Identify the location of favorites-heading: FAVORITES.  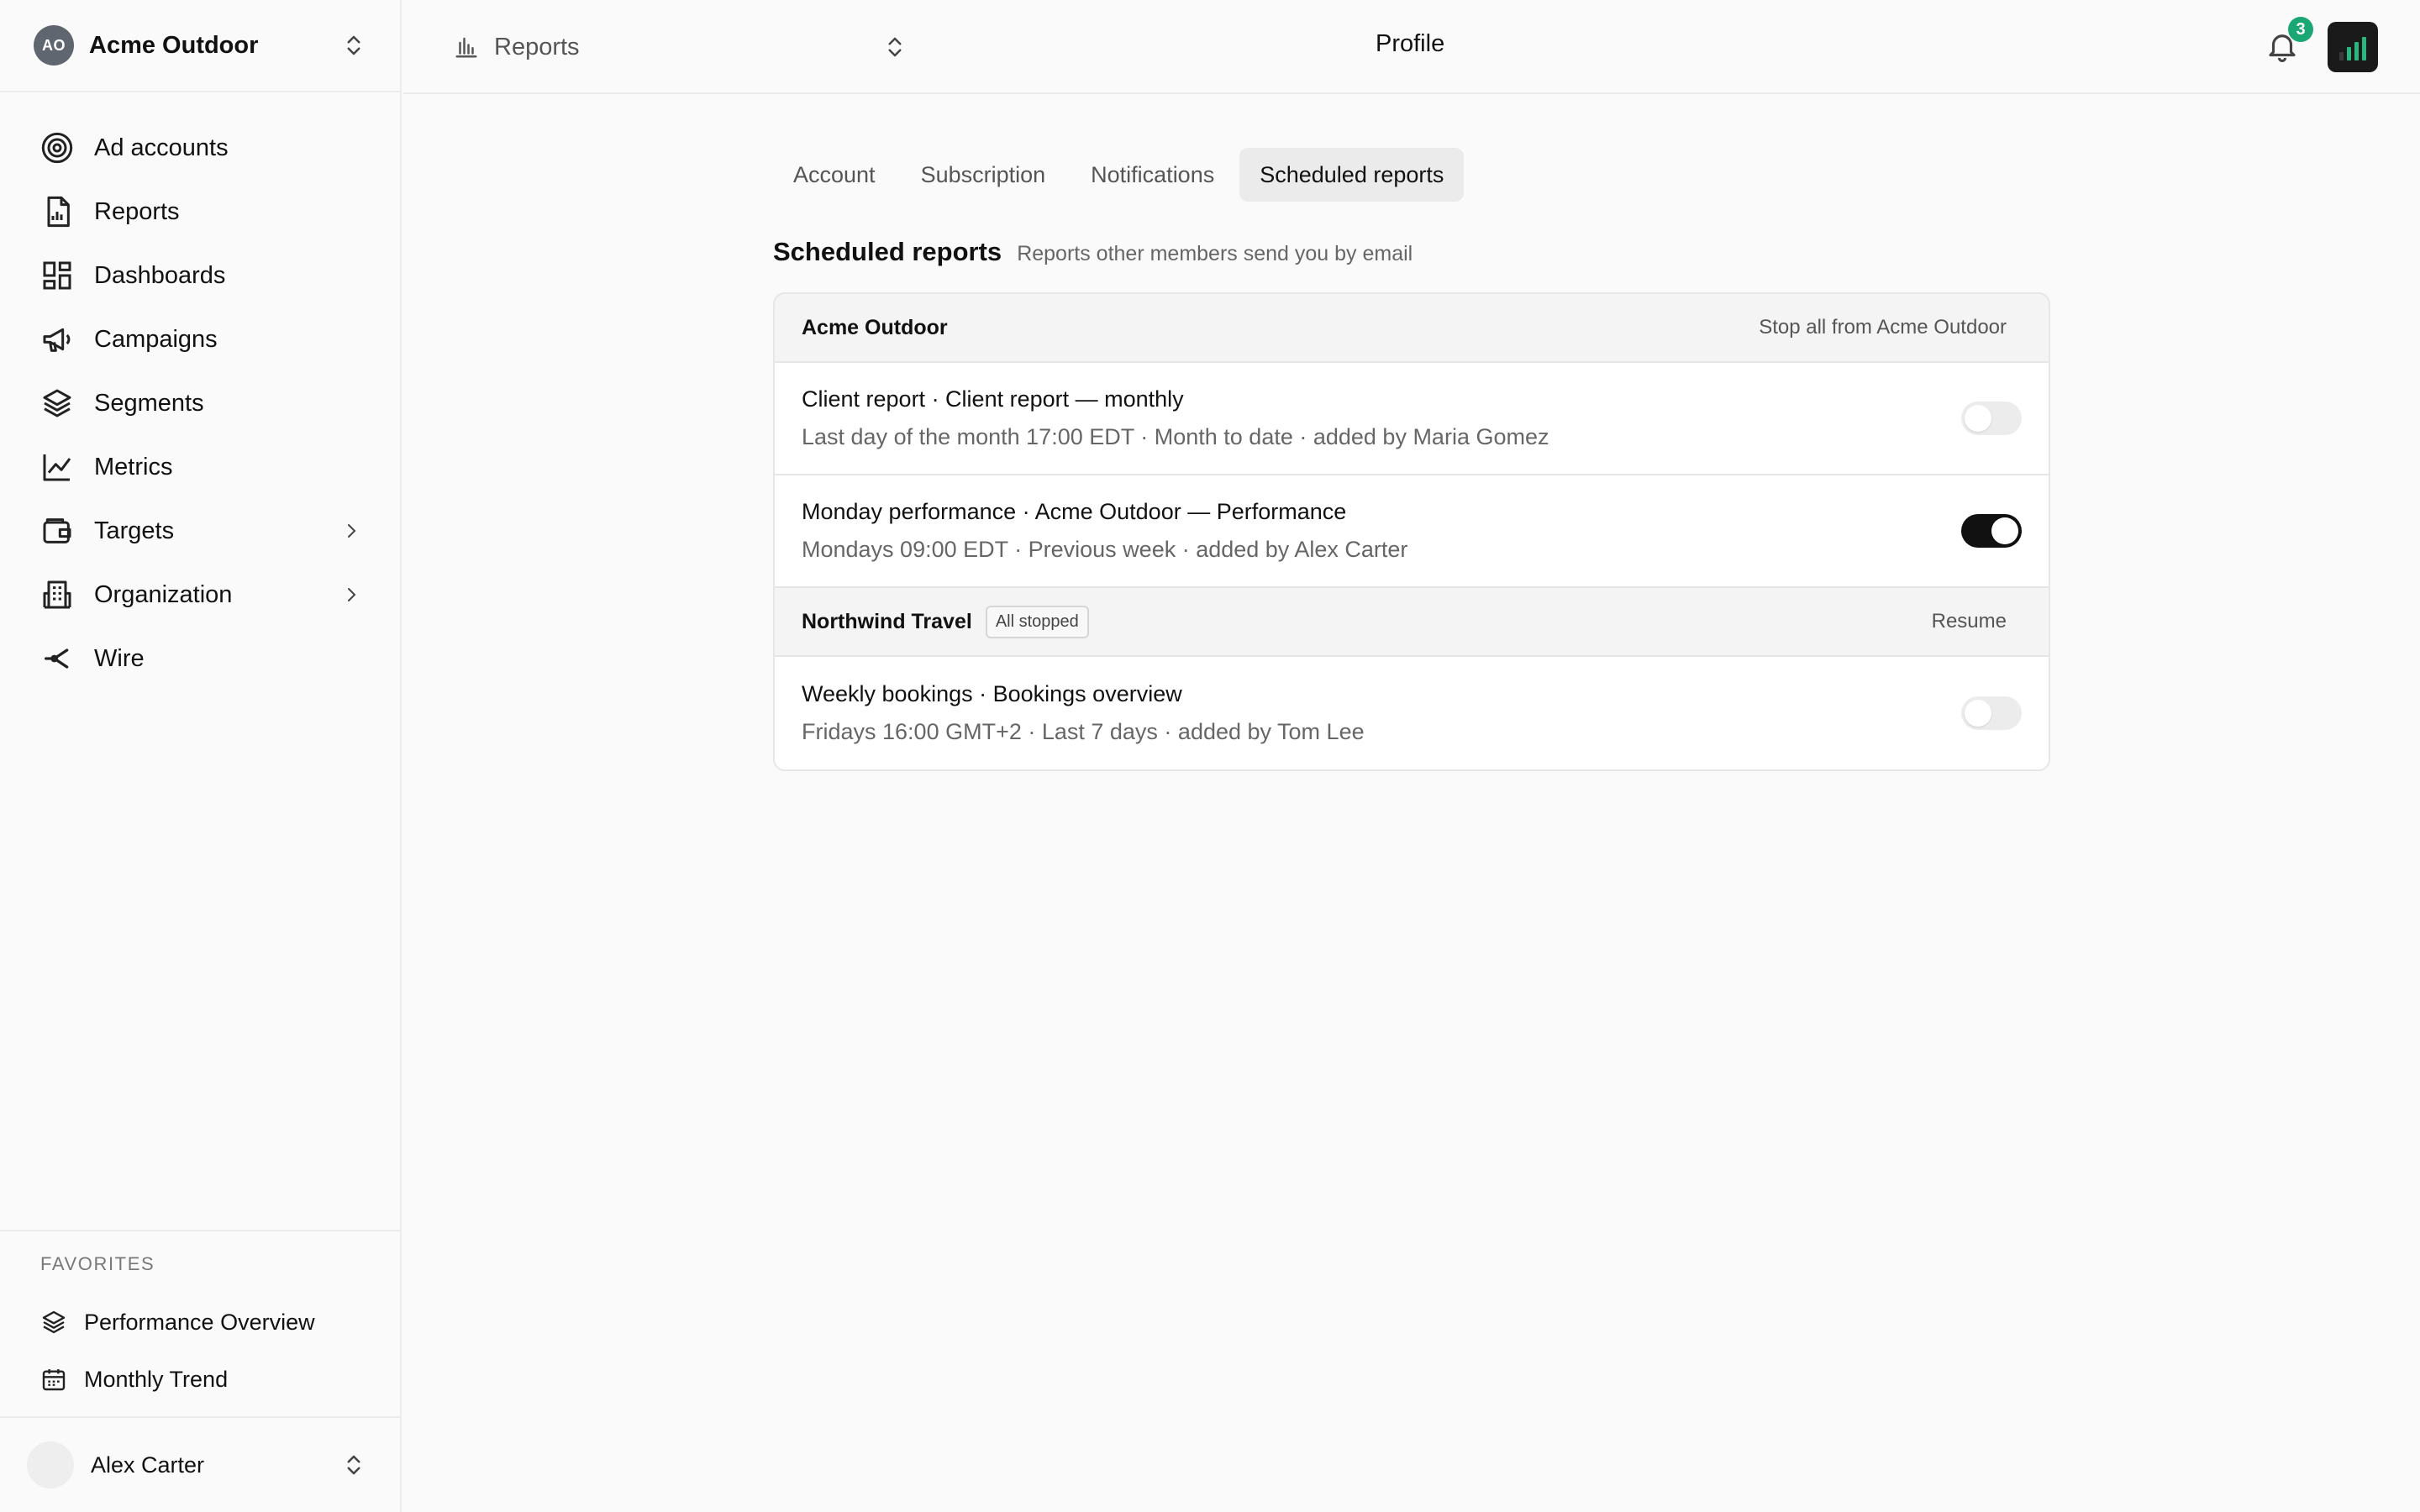
(97, 1263).